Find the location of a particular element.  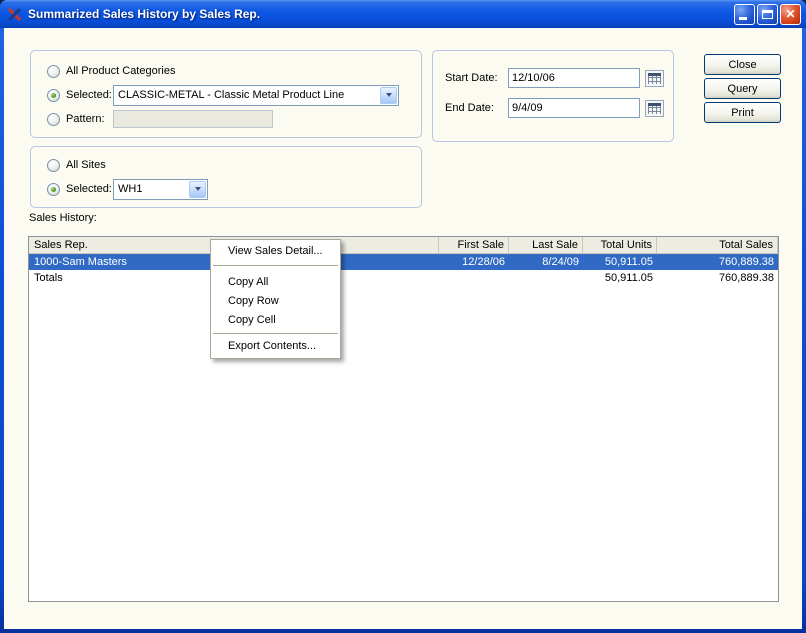

site-combobox: WH1 is located at coordinates (160, 189).